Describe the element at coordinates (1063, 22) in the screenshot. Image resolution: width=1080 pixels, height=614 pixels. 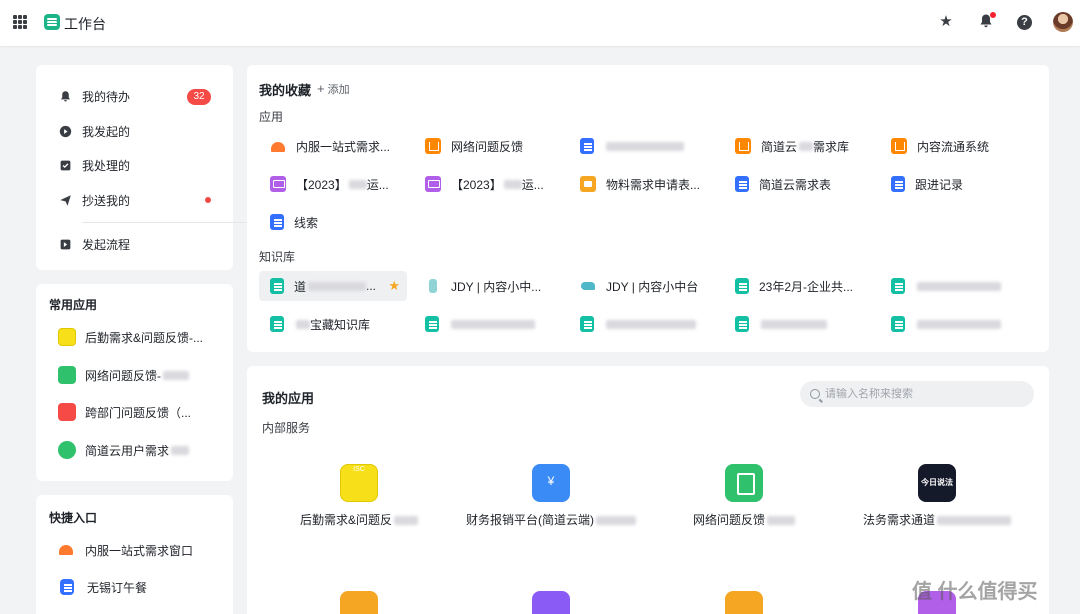
I see `avatar` at that location.